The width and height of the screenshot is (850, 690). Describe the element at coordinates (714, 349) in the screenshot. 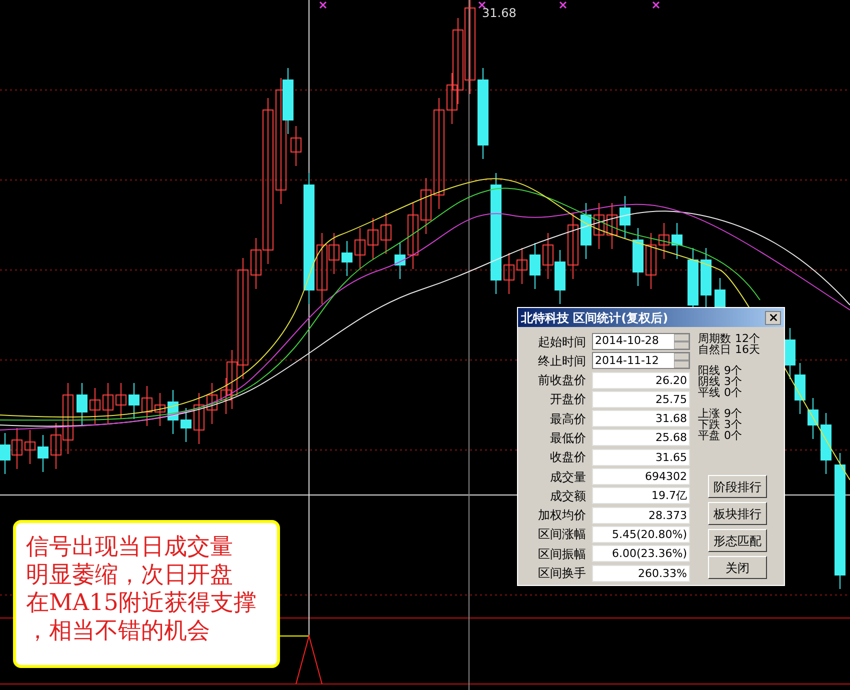

I see `stat-label: 自然日` at that location.